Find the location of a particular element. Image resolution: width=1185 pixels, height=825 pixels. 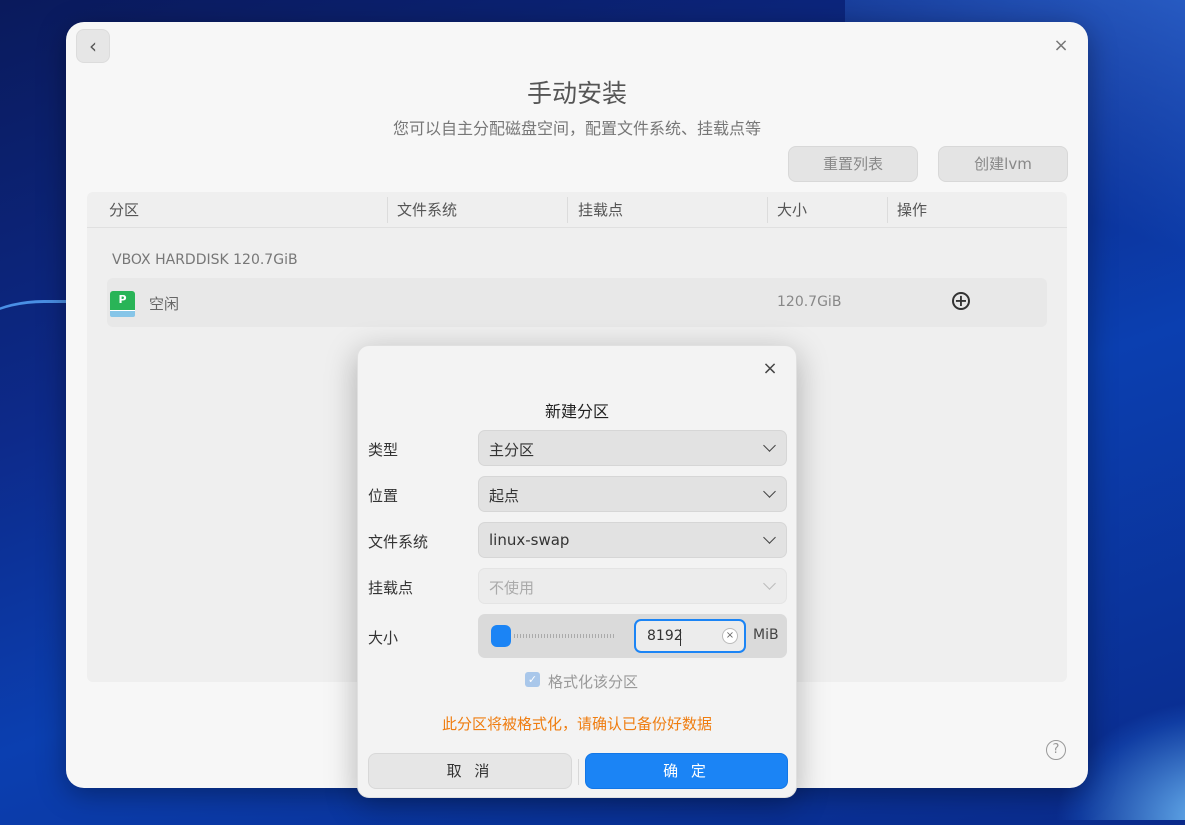

confirm-button: 确 定 is located at coordinates (686, 771).